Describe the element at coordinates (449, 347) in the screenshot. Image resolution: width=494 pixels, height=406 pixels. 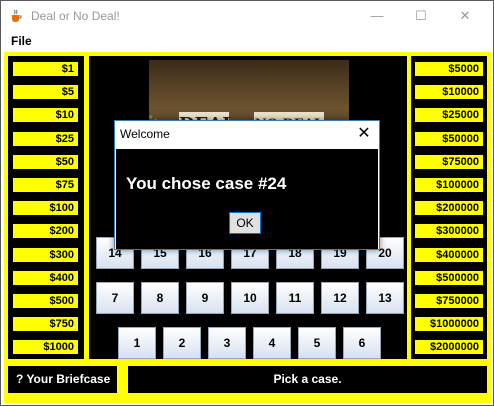
I see `money-value: $2000000` at that location.